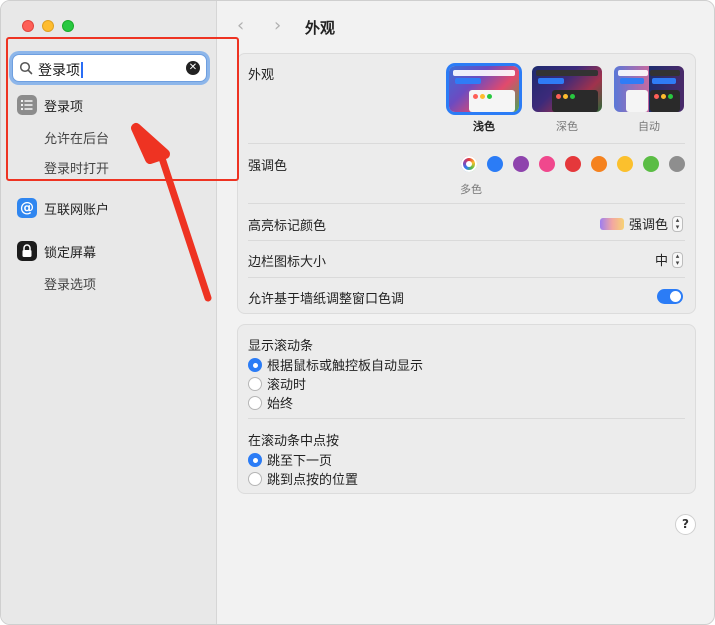  I want to click on radio-label: 跳到点按的位置, so click(313, 480).